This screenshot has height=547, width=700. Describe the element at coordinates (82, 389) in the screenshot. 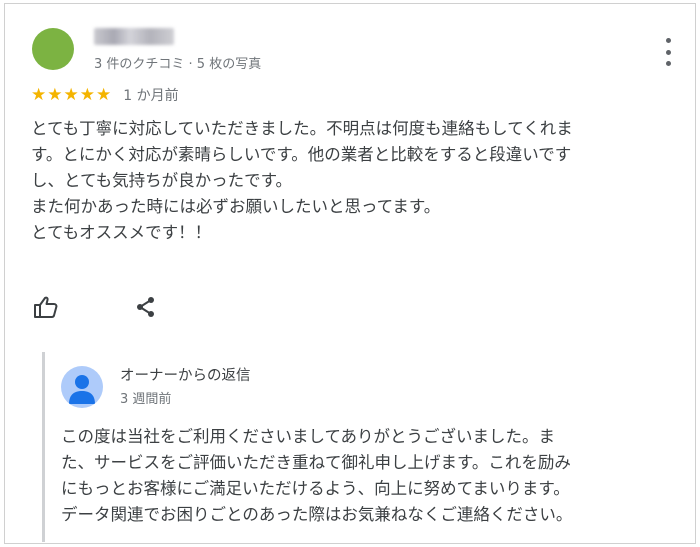

I see `person-icon` at that location.